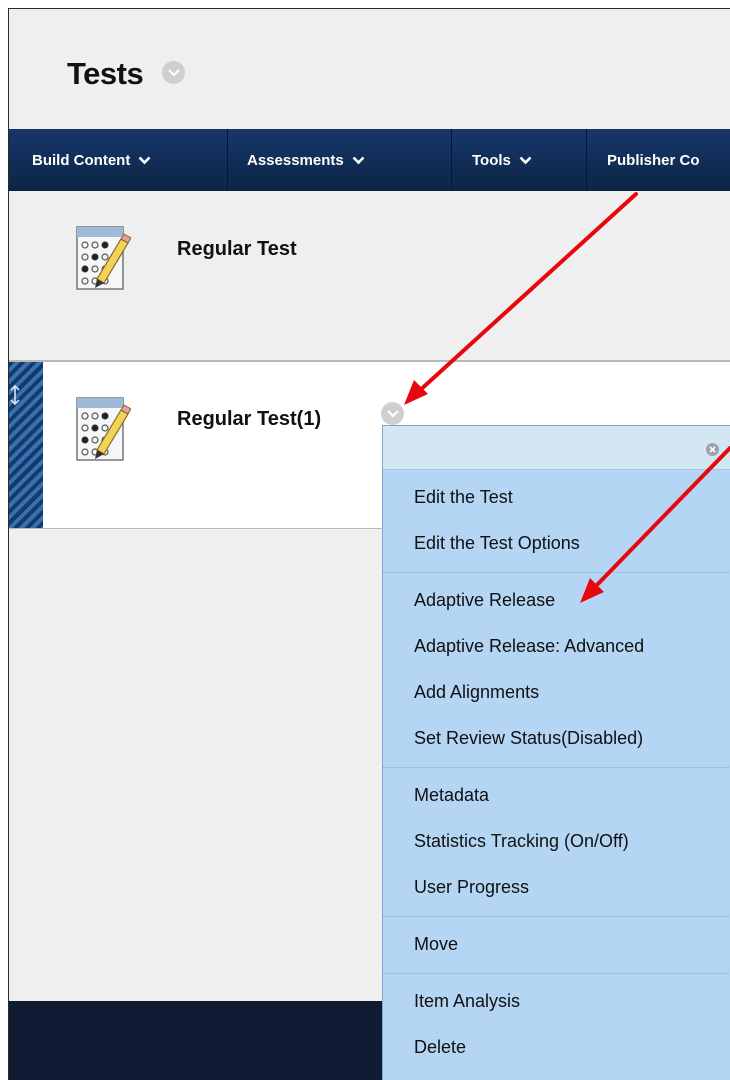 This screenshot has width=730, height=1080. I want to click on toolbar-item-label: Tools, so click(491, 160).